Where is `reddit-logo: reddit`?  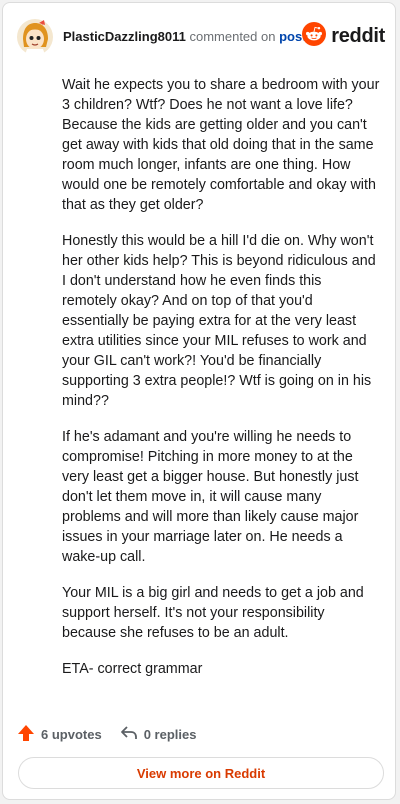 reddit-logo: reddit is located at coordinates (343, 36).